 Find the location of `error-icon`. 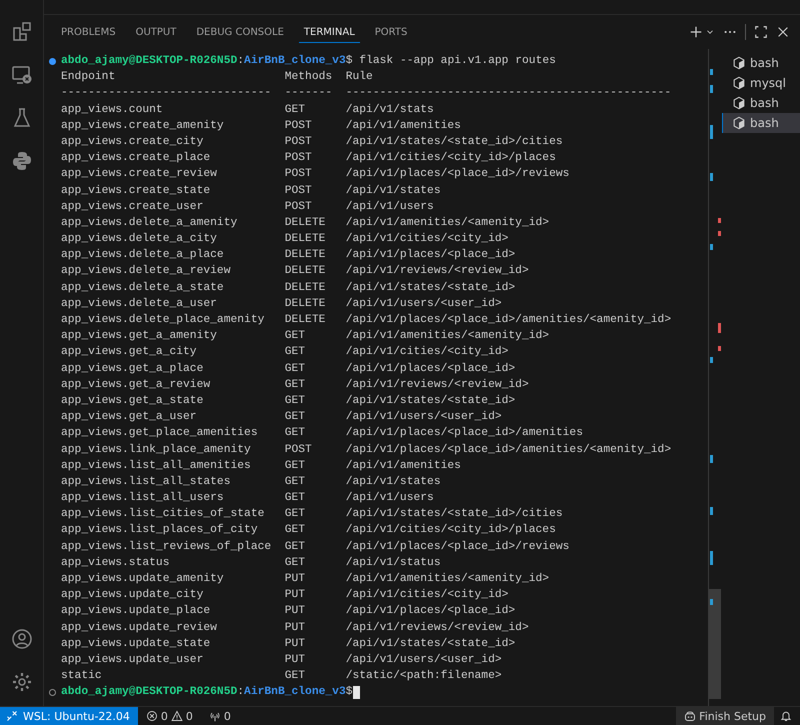

error-icon is located at coordinates (152, 716).